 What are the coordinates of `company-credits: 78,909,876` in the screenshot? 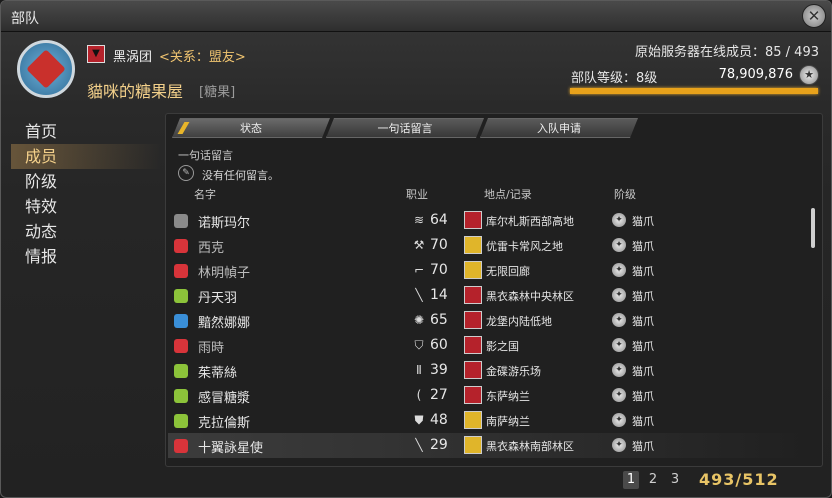 It's located at (755, 74).